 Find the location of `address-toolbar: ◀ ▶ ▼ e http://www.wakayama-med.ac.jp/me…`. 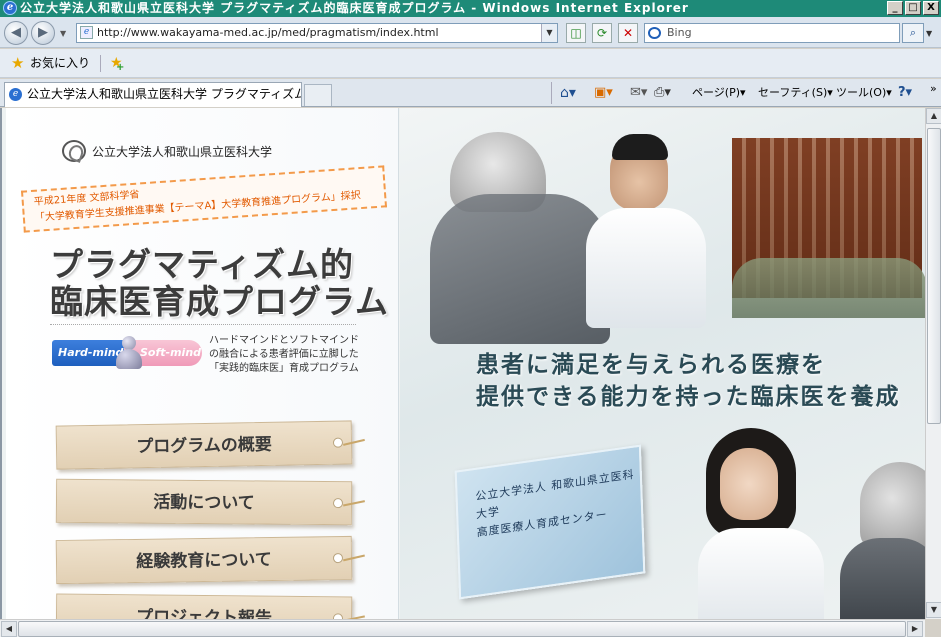

address-toolbar: ◀ ▶ ▼ e http://www.wakayama-med.ac.jp/me… is located at coordinates (470, 32).